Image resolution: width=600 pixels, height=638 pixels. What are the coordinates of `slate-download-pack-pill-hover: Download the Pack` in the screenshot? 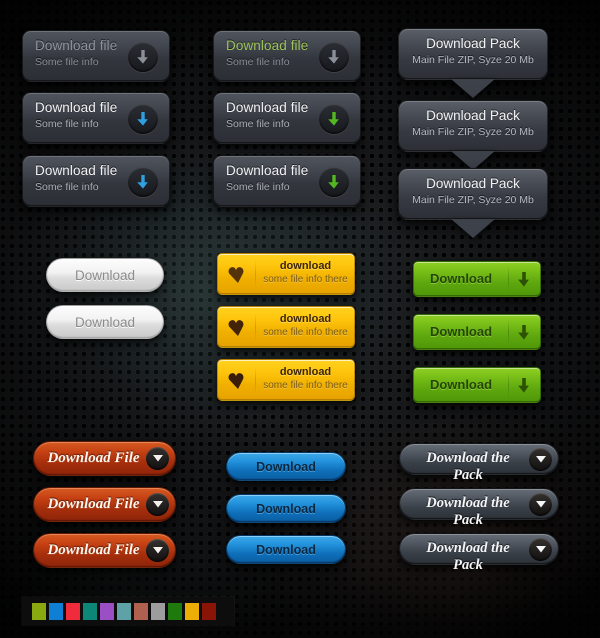 It's located at (479, 508).